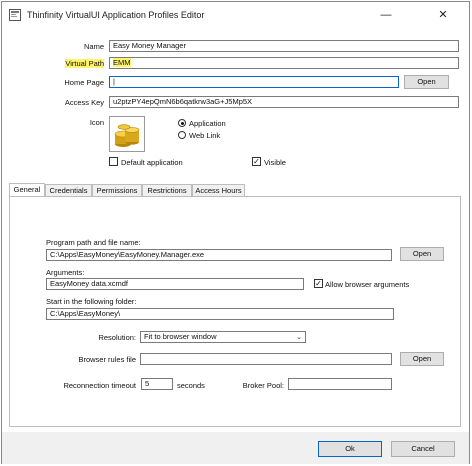  I want to click on resolution-select: Fit to browser window ⌄, so click(223, 337).